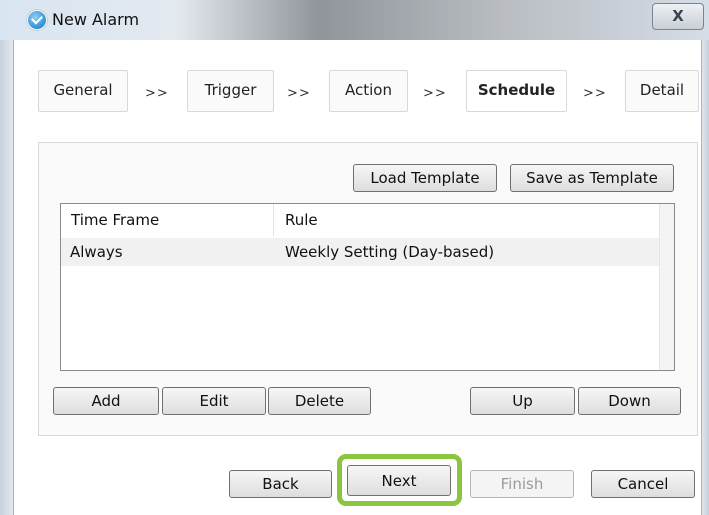  What do you see at coordinates (666, 287) in the screenshot?
I see `table-scrollbar` at bounding box center [666, 287].